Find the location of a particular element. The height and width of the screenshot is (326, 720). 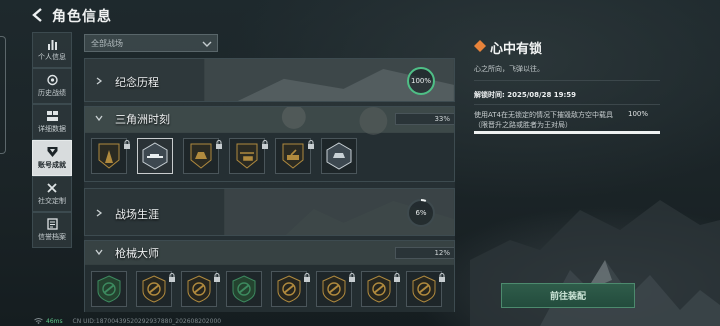

section-title: 枪械大师 is located at coordinates (137, 253).